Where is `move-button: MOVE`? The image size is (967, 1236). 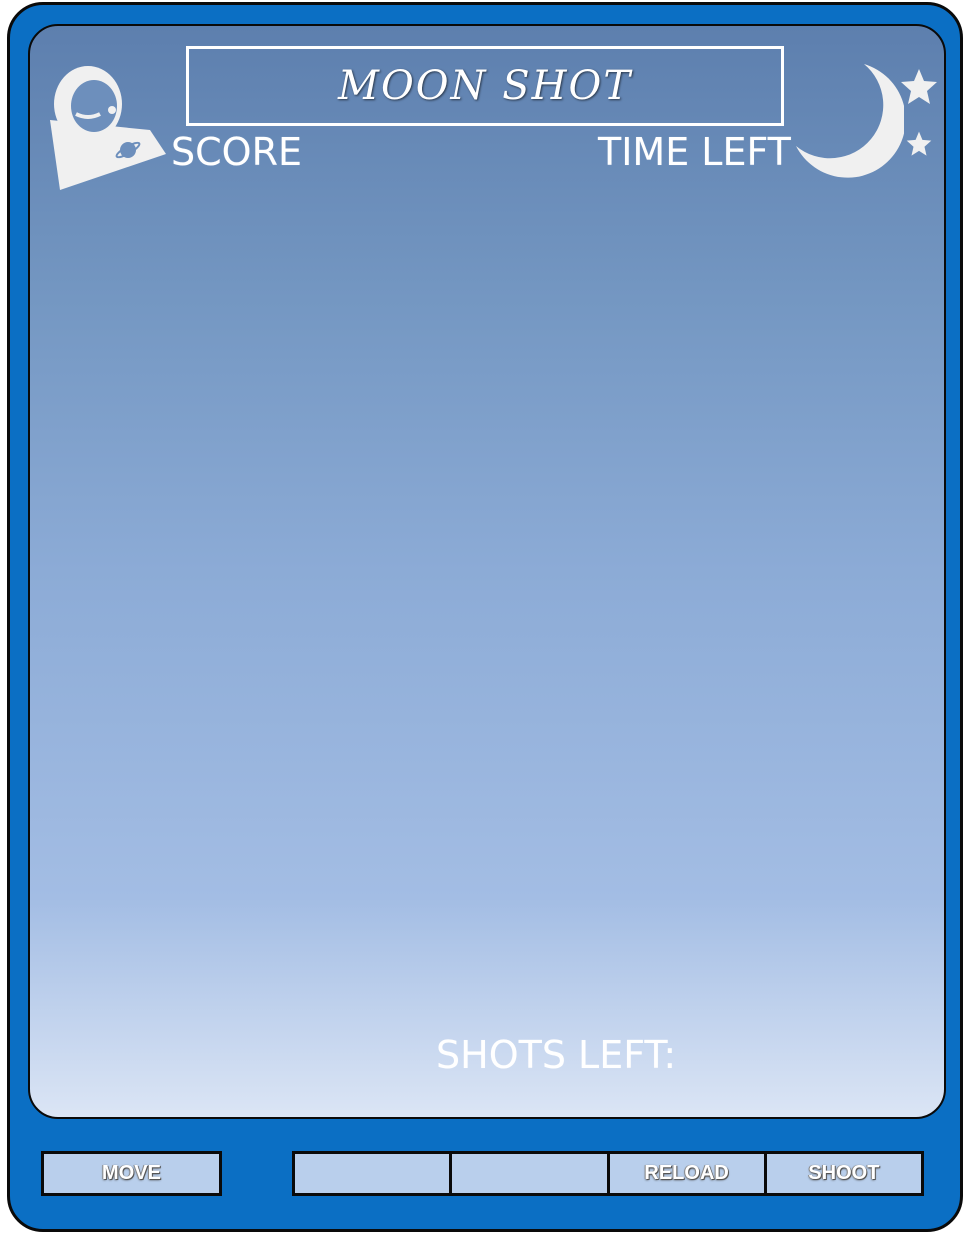
move-button: MOVE is located at coordinates (131, 1173).